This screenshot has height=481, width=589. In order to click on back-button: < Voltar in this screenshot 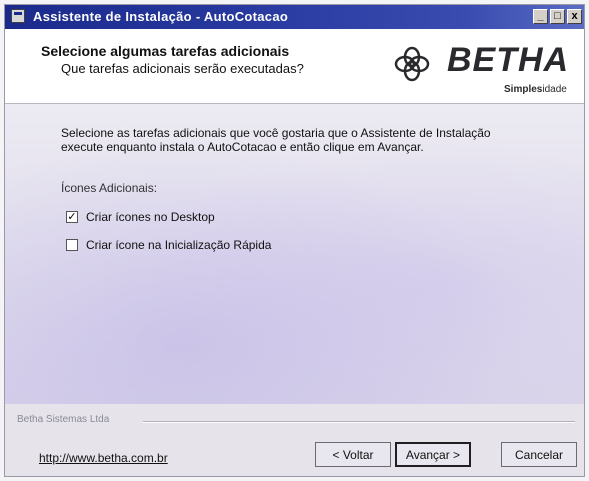, I will do `click(353, 454)`.